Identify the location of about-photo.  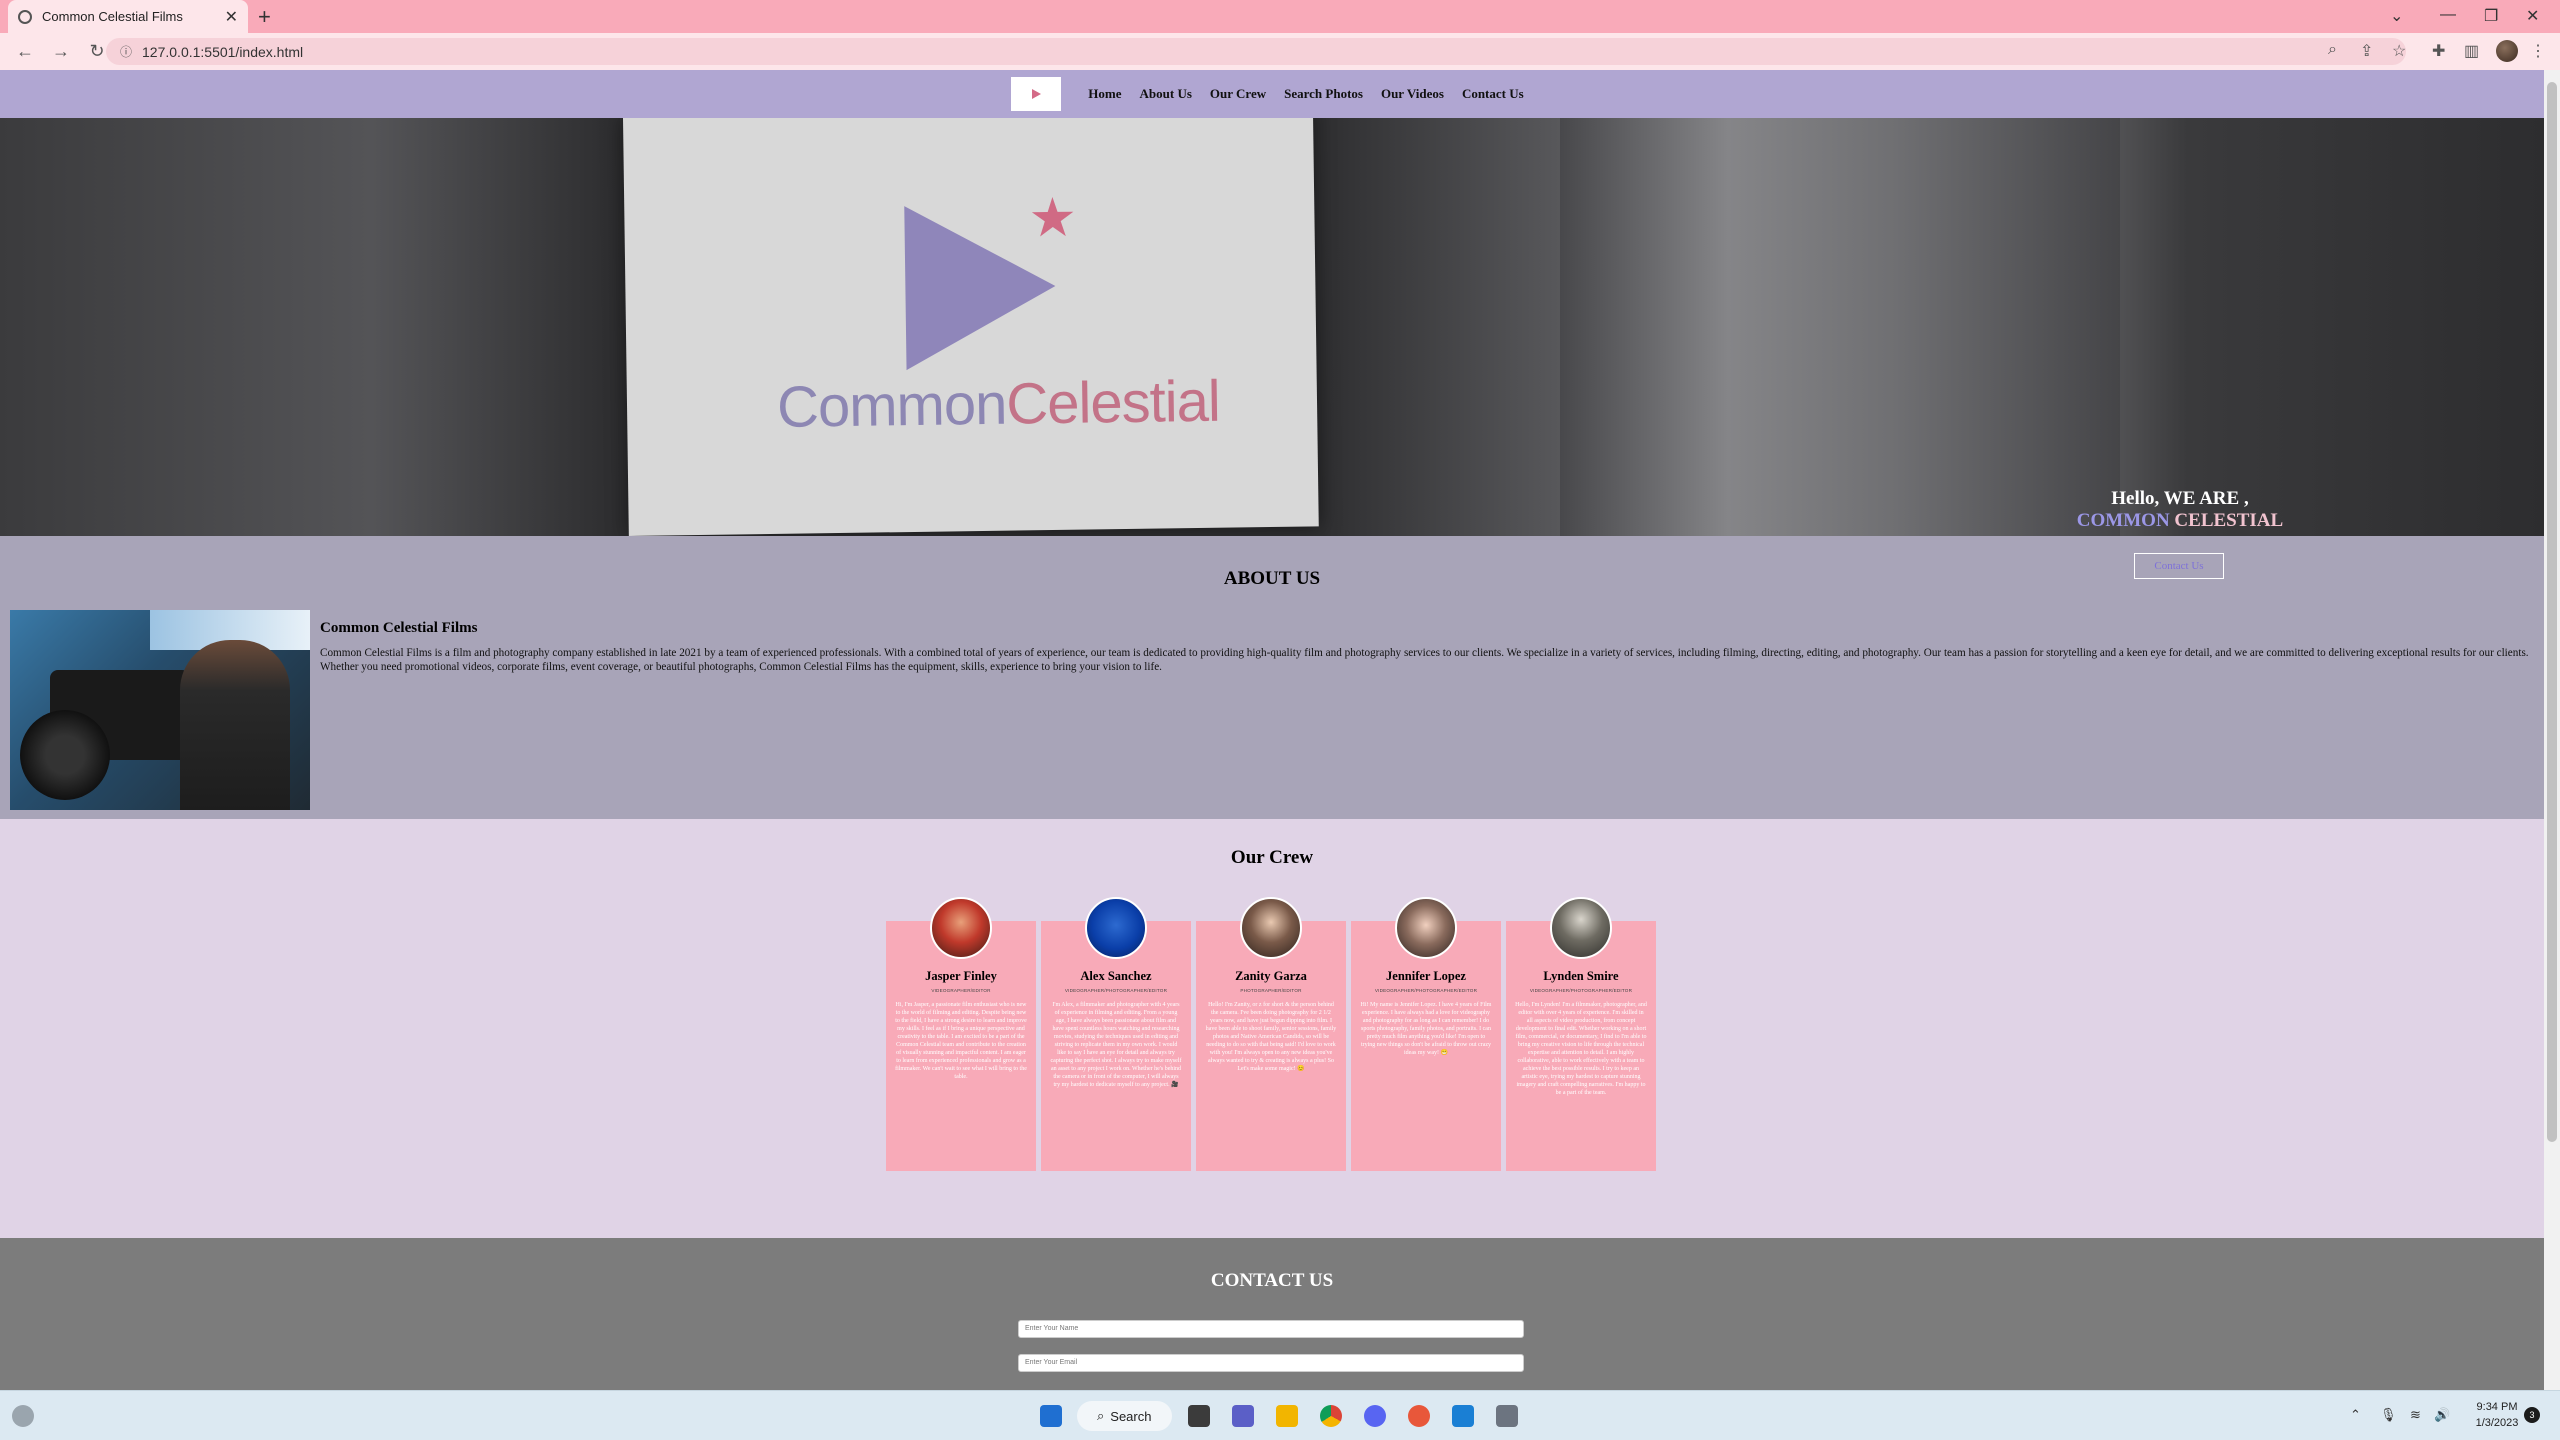
(160, 710).